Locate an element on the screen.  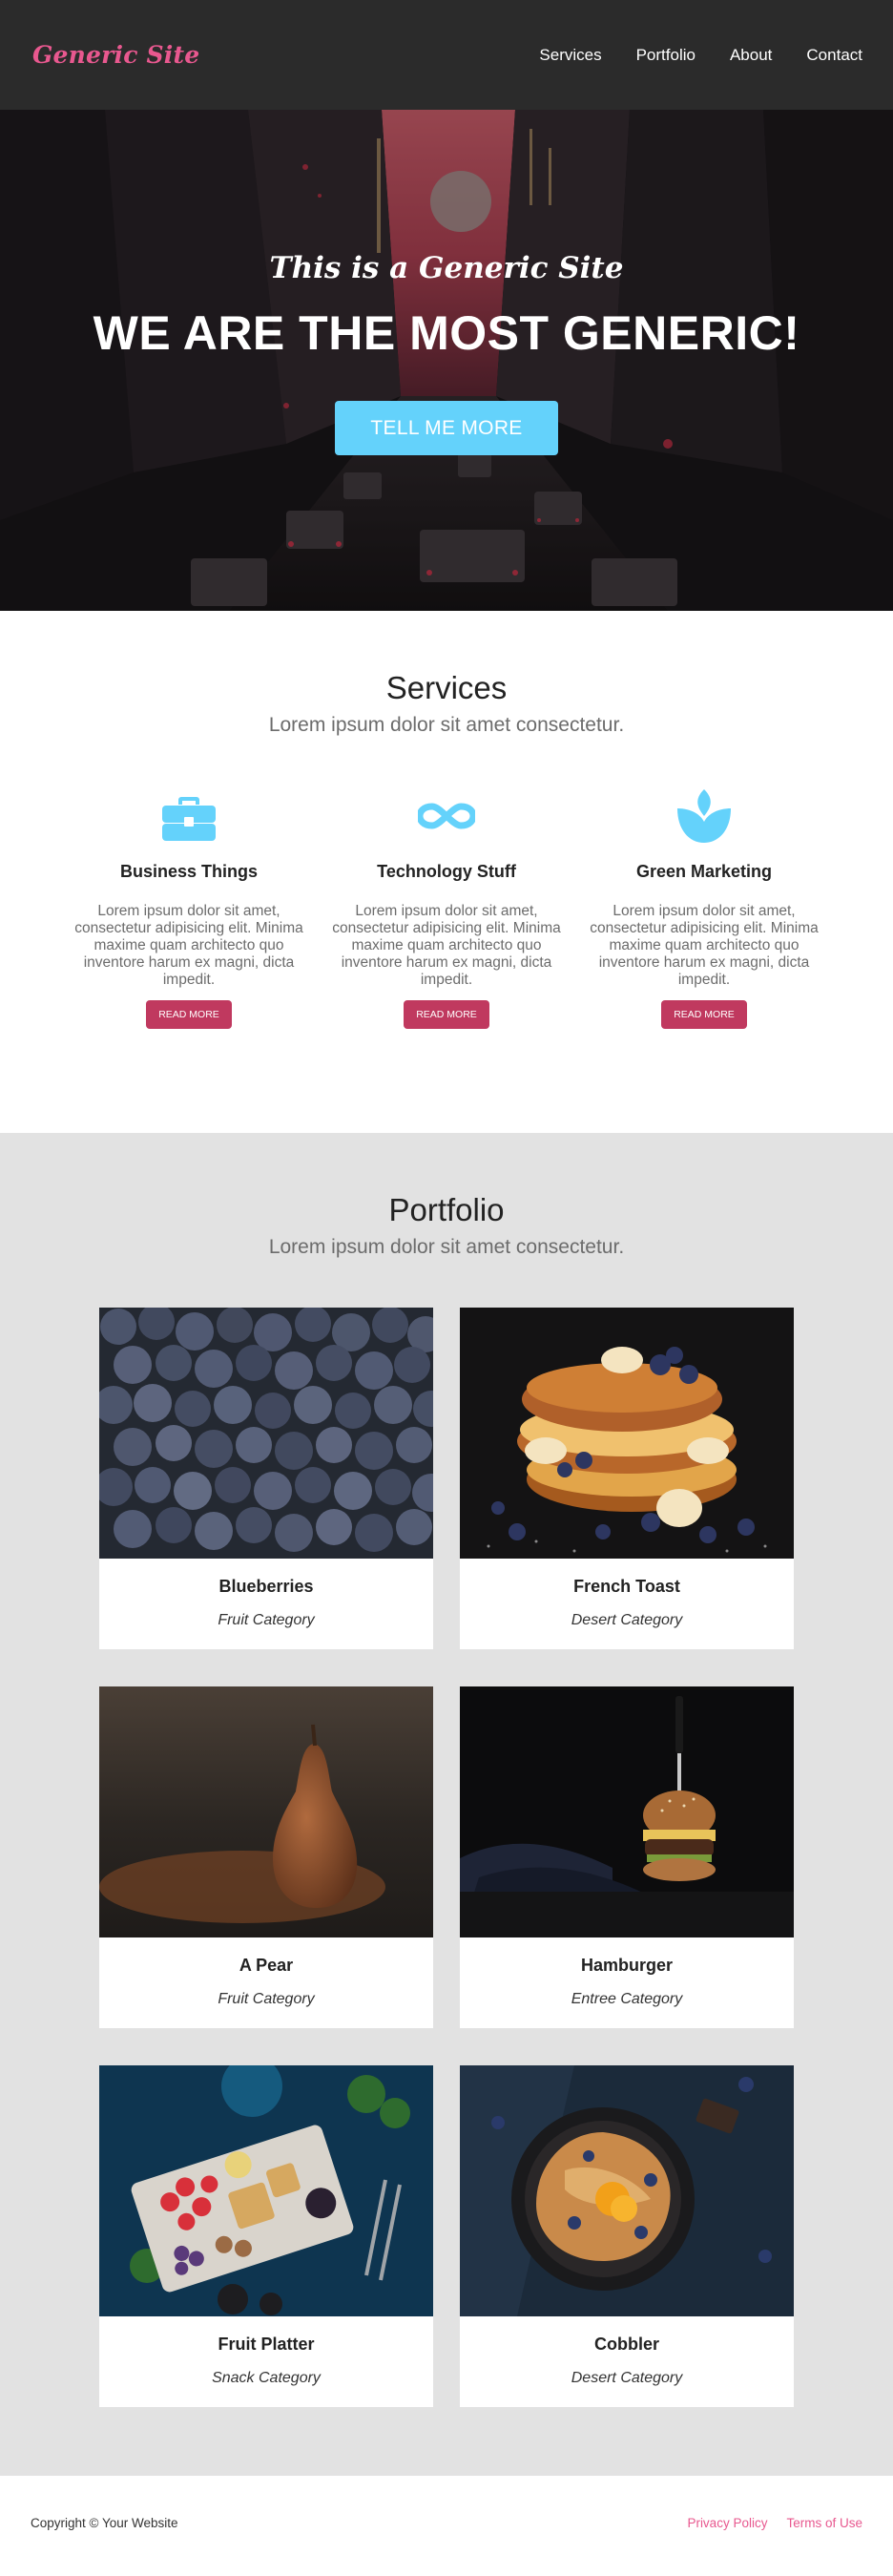
portfolio-item-title: French Toast is located at coordinates (626, 1586).